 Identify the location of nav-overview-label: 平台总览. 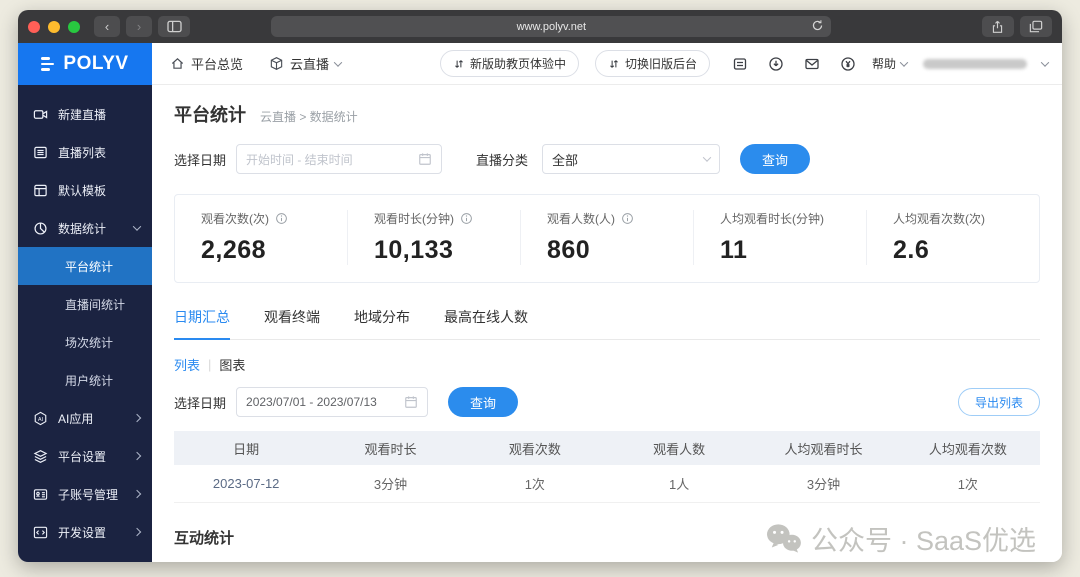
(217, 64).